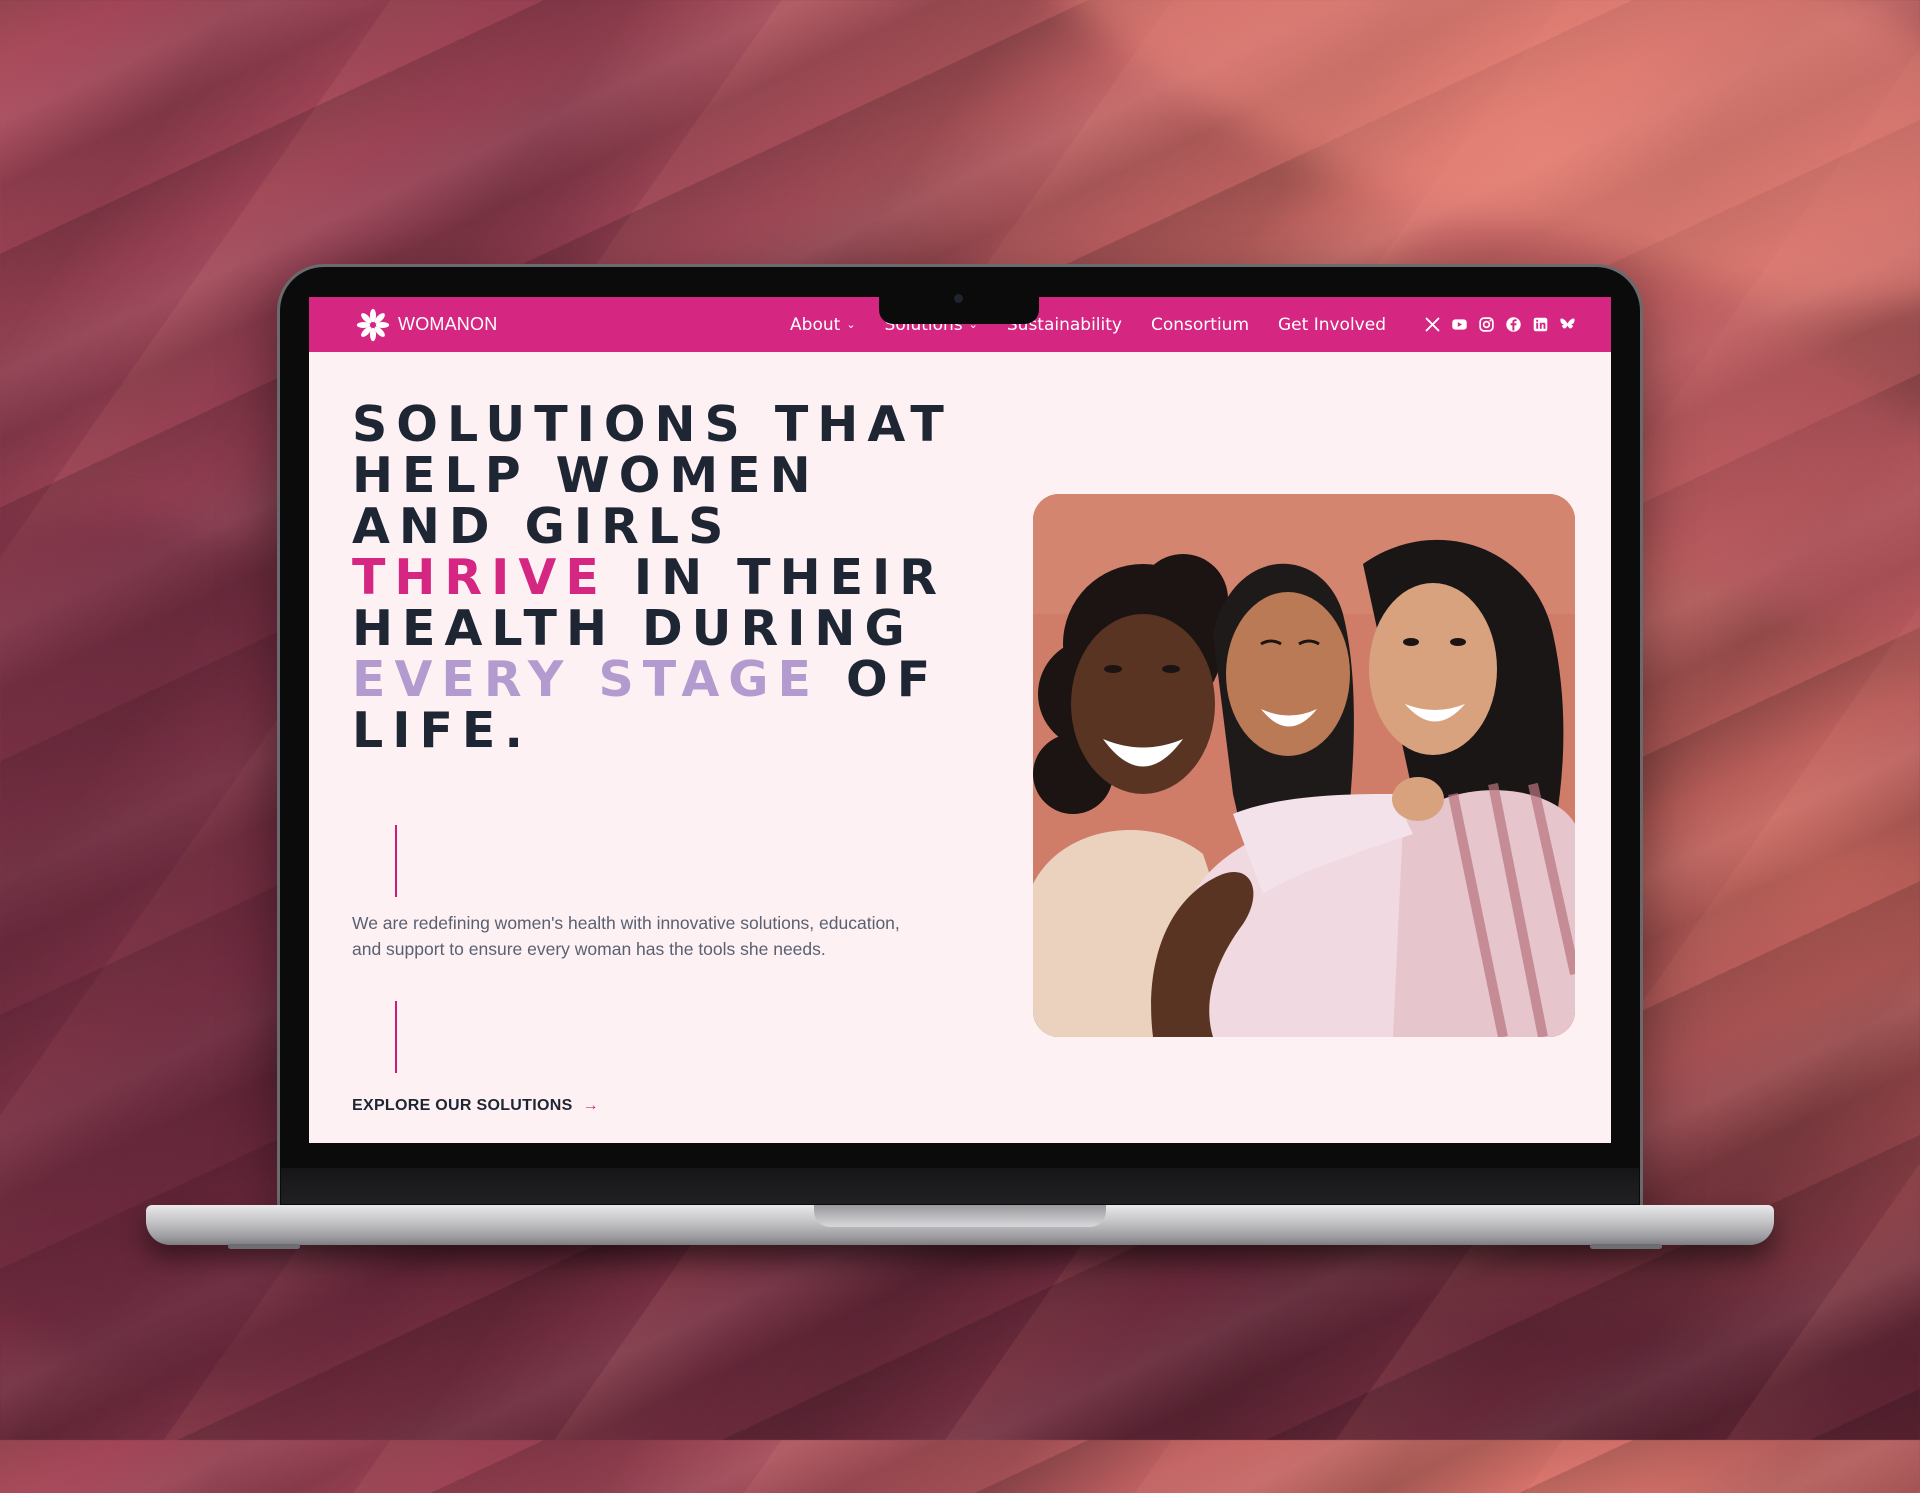 The width and height of the screenshot is (1920, 1493). I want to click on laptop-base-notch, so click(960, 1216).